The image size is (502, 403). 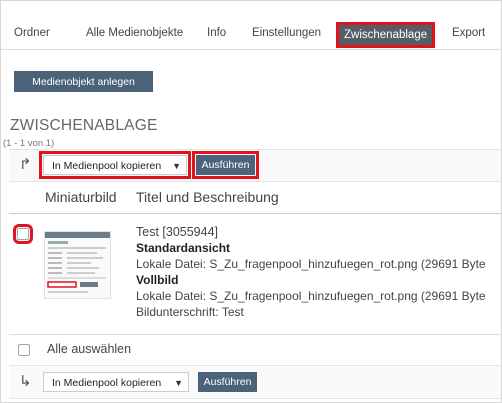 I want to click on action-select-top-value: In Medienpool kopieren, so click(x=107, y=166).